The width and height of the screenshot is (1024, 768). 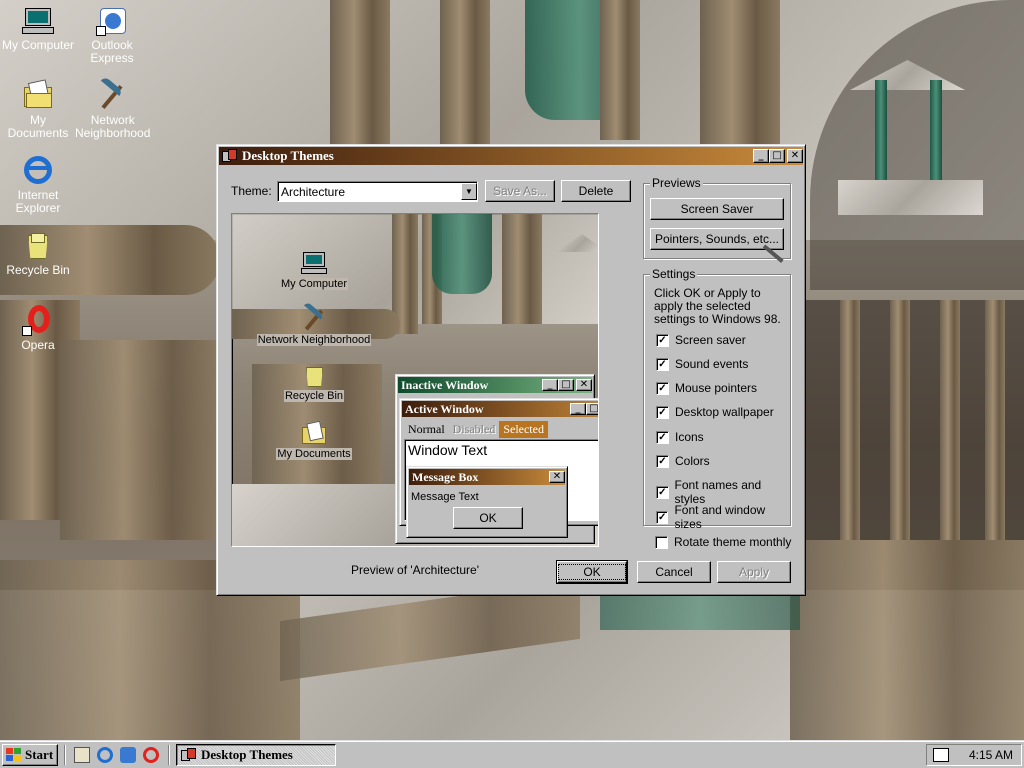 What do you see at coordinates (112, 34) in the screenshot?
I see `desktop-icon-outlook-express: ↗ Outlook Express` at bounding box center [112, 34].